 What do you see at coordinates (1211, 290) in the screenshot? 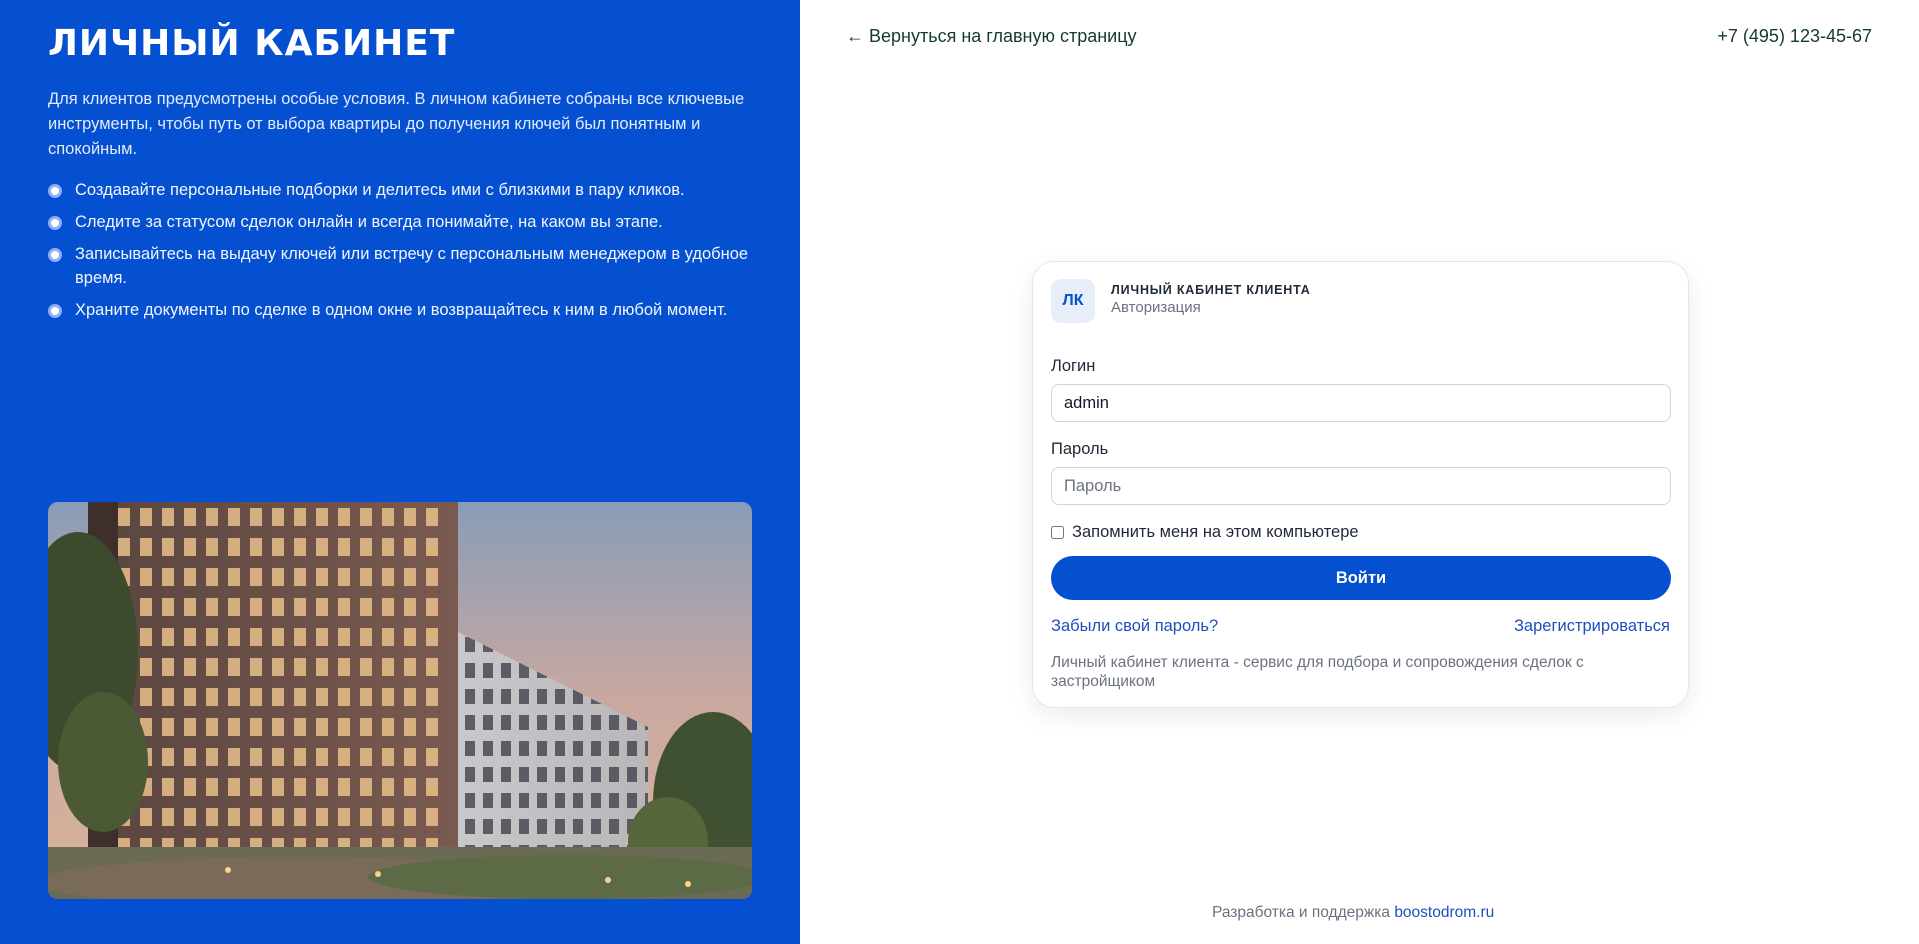
I see `card-title: ЛИЧНЫЙ КАБИНЕТ КЛИЕНТА` at bounding box center [1211, 290].